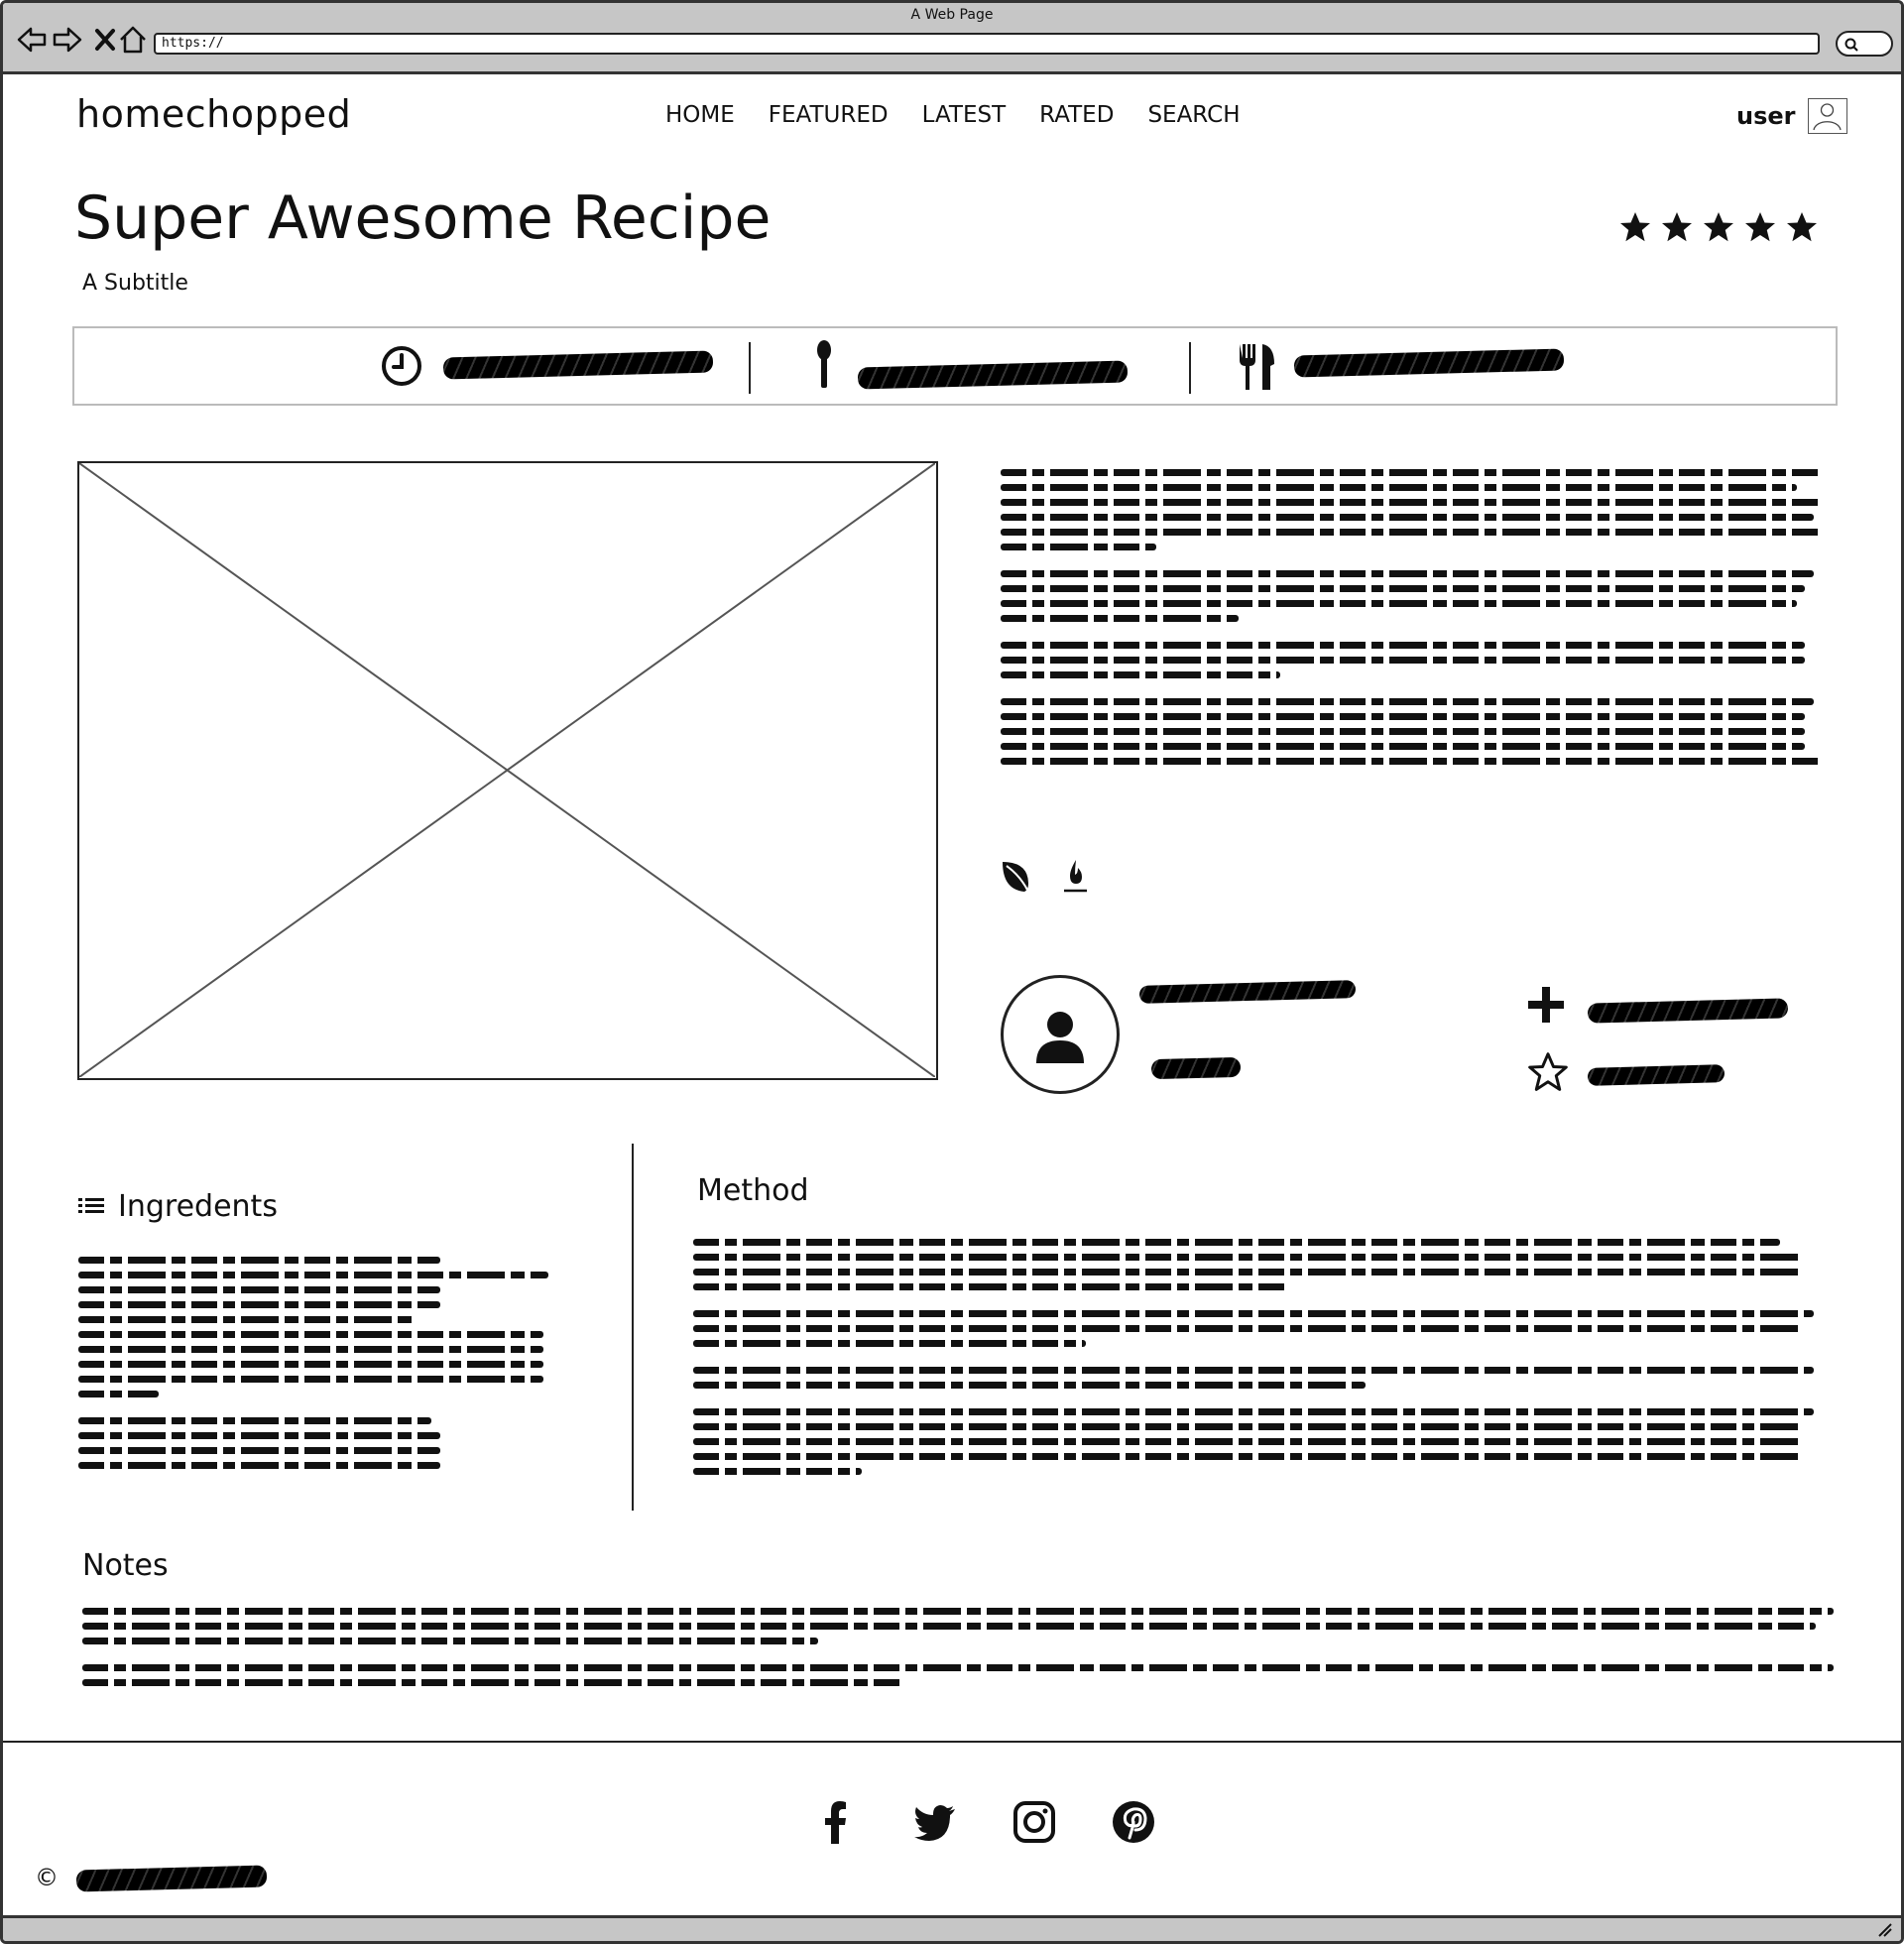  I want to click on site-logo: homechopped, so click(213, 114).